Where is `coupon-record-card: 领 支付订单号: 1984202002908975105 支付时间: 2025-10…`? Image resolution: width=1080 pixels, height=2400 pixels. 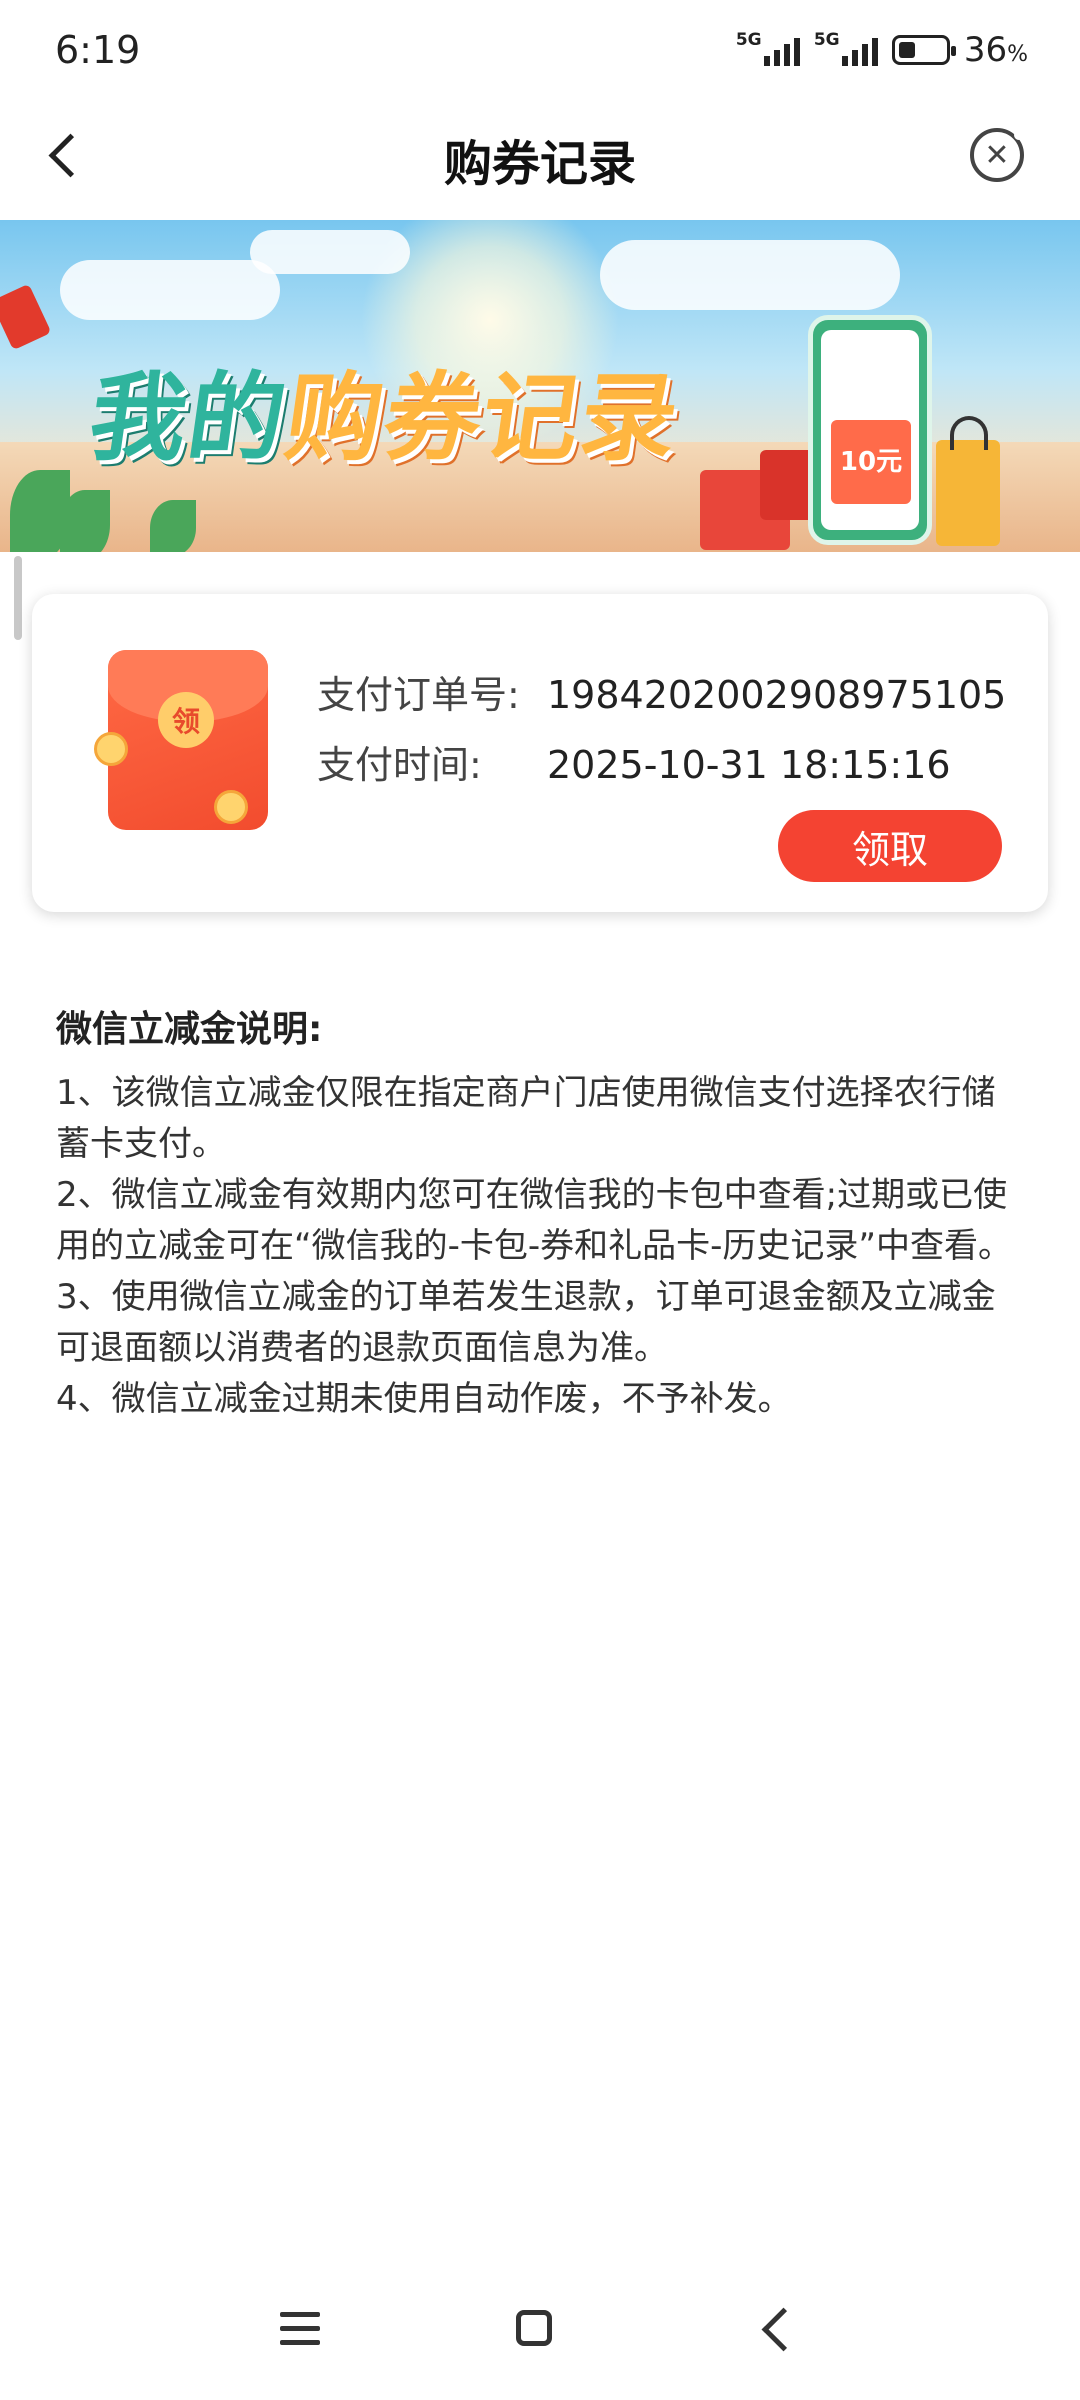
coupon-record-card: 领 支付订单号: 1984202002908975105 支付时间: 2025-10… is located at coordinates (540, 753).